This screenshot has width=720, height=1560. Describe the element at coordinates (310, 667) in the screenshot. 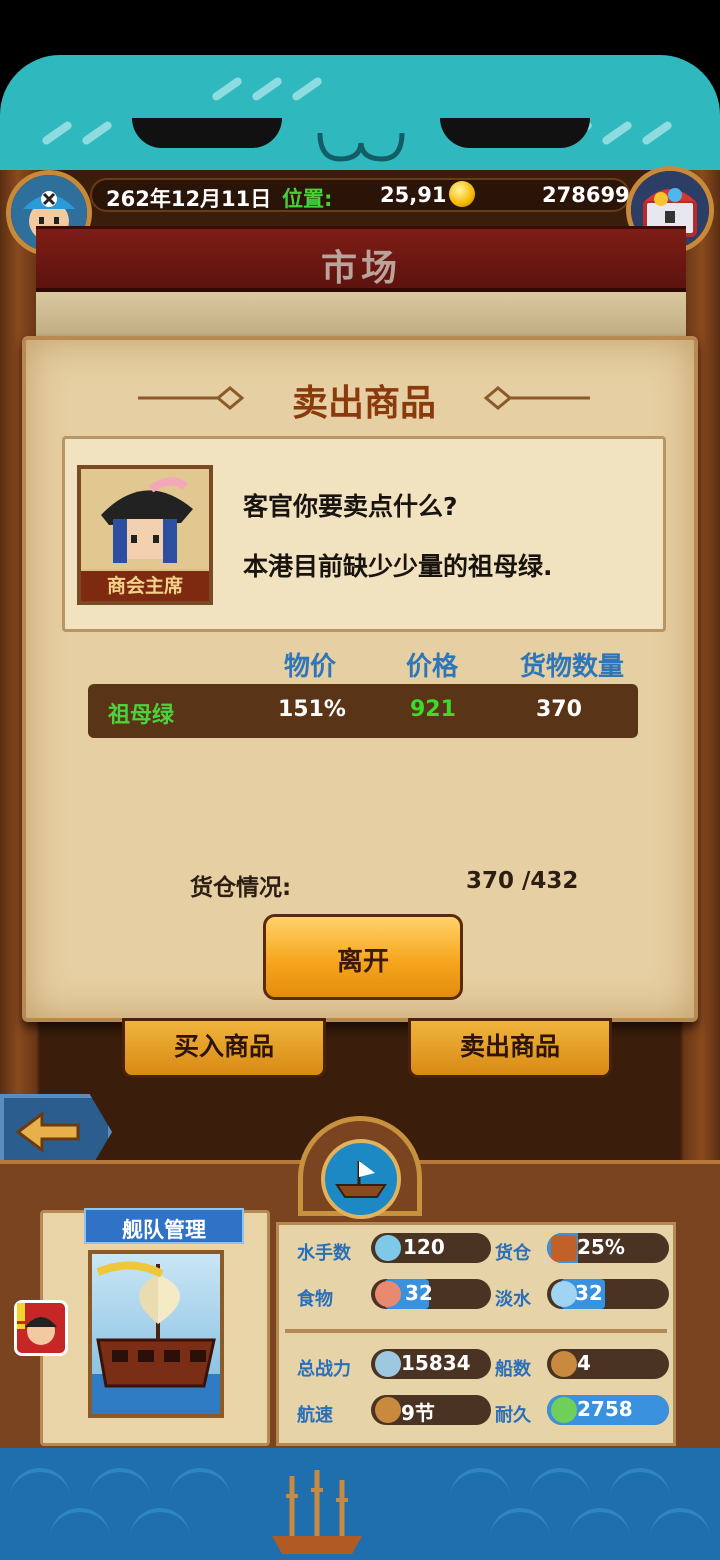

I see `column-header-price-index: 物价` at that location.